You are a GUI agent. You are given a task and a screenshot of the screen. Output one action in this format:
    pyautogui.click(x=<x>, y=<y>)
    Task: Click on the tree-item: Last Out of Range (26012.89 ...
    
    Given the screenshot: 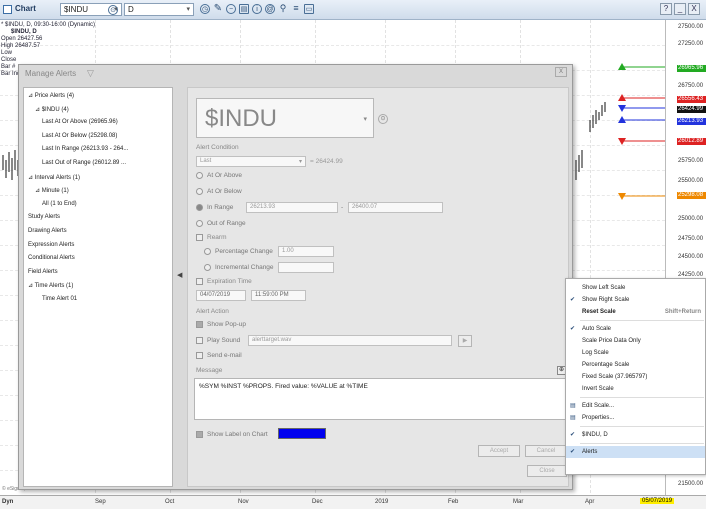 What is the action you would take?
    pyautogui.click(x=84, y=163)
    